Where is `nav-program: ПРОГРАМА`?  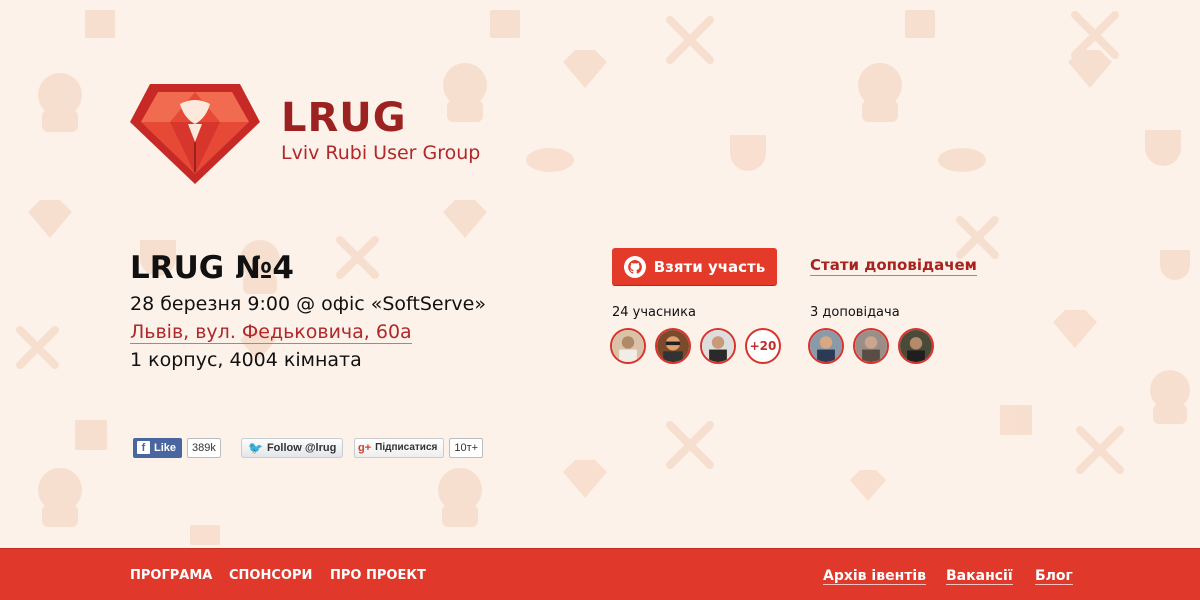
nav-program: ПРОГРАМА is located at coordinates (171, 575).